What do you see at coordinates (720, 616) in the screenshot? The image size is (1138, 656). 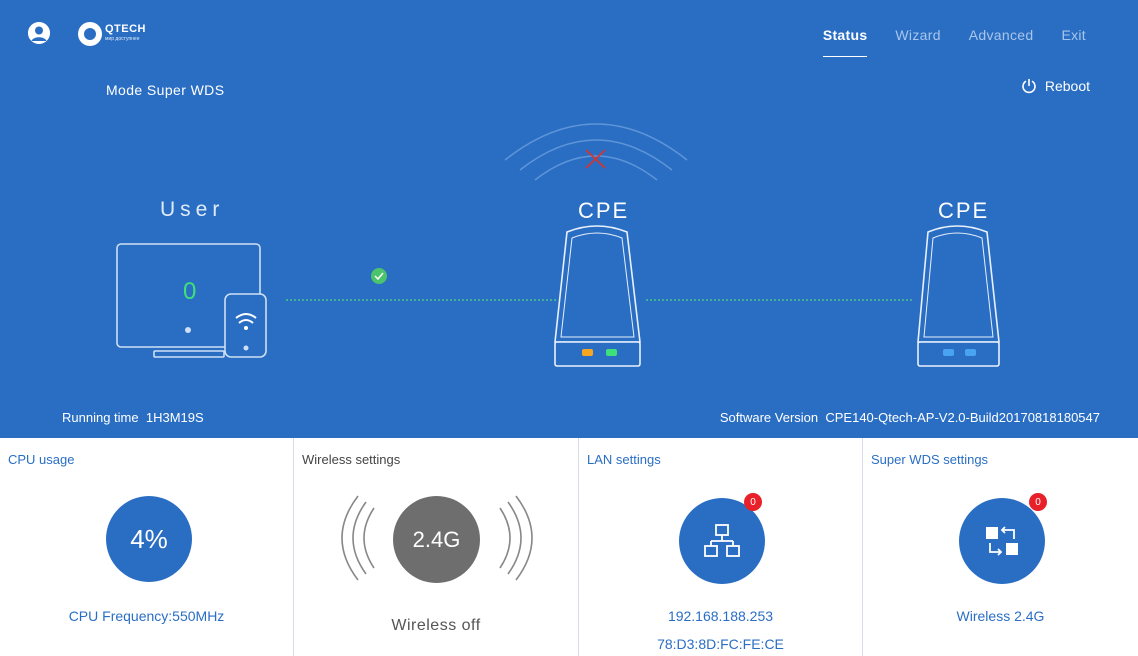 I see `lan-ip-address: 192.168.188.253` at bounding box center [720, 616].